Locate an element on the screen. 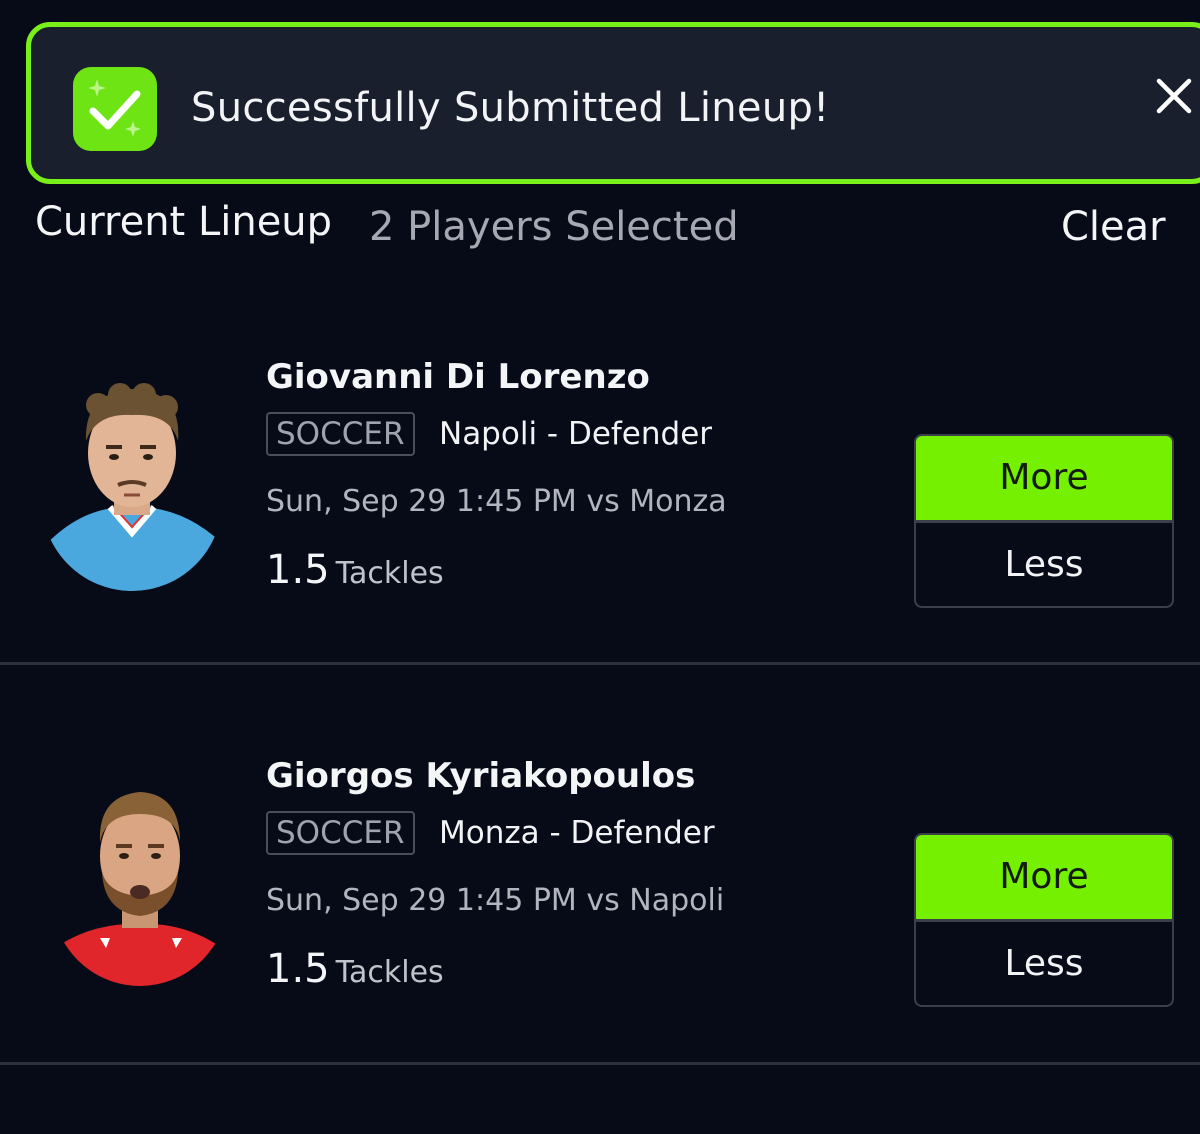  clear-button: Clear is located at coordinates (1113, 227).